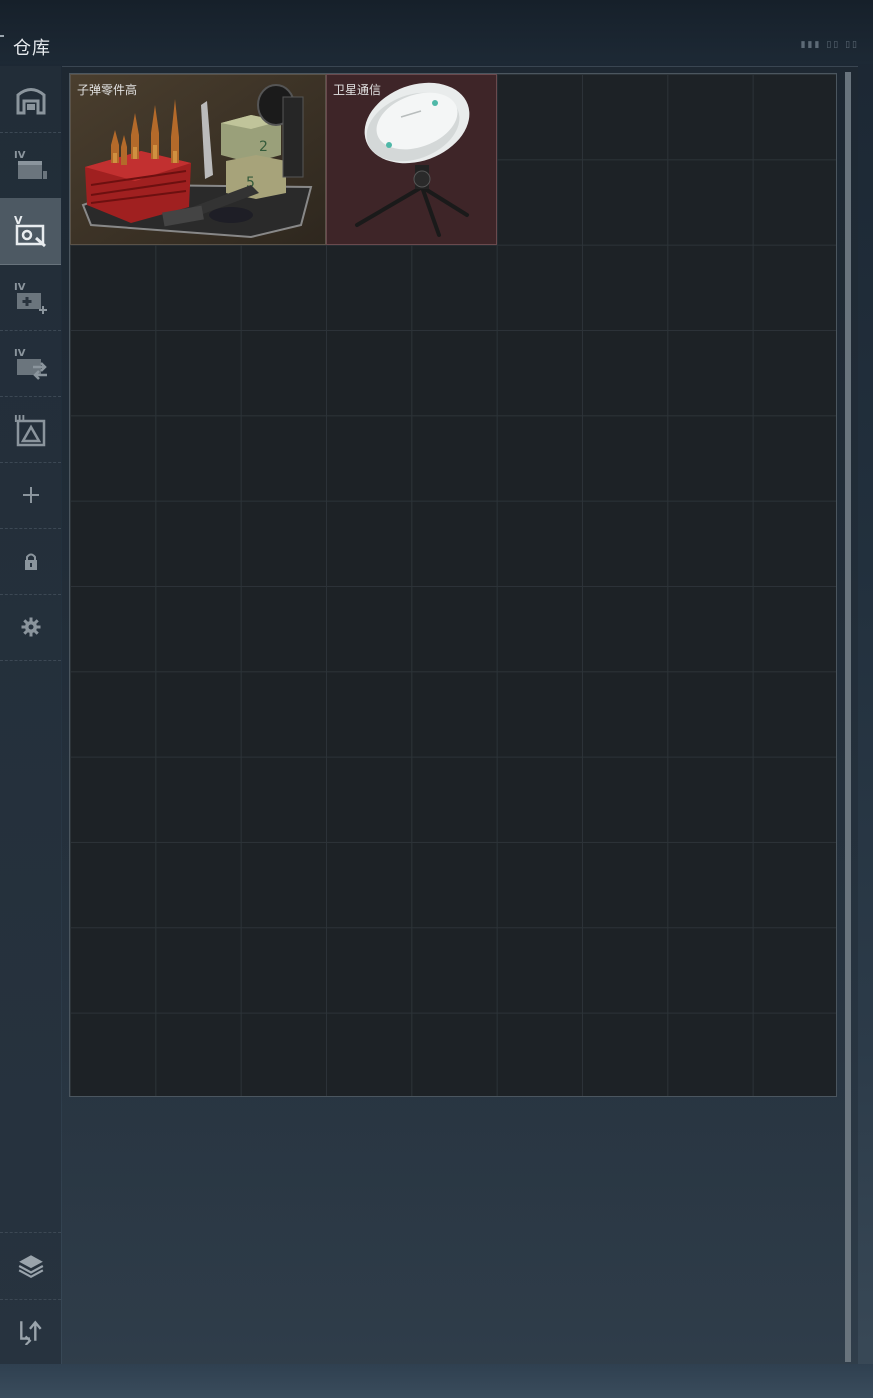 The width and height of the screenshot is (873, 1398). What do you see at coordinates (2, 36) in the screenshot?
I see `header-tick` at bounding box center [2, 36].